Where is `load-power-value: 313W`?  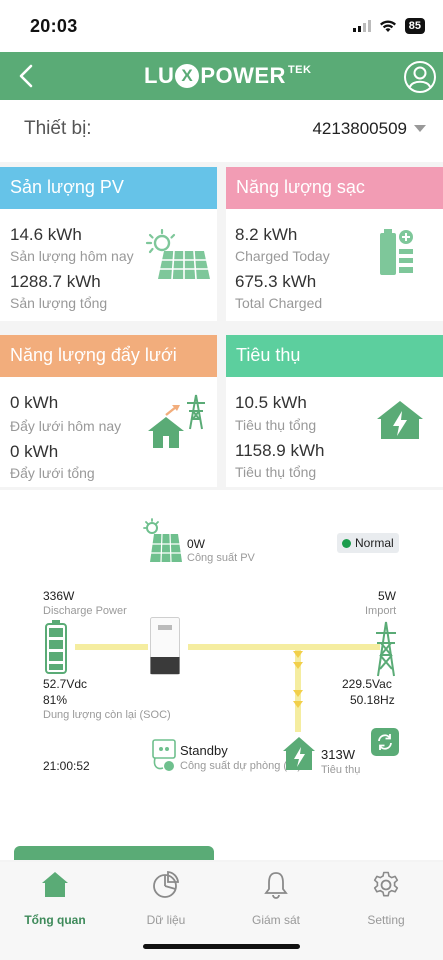 load-power-value: 313W is located at coordinates (338, 754).